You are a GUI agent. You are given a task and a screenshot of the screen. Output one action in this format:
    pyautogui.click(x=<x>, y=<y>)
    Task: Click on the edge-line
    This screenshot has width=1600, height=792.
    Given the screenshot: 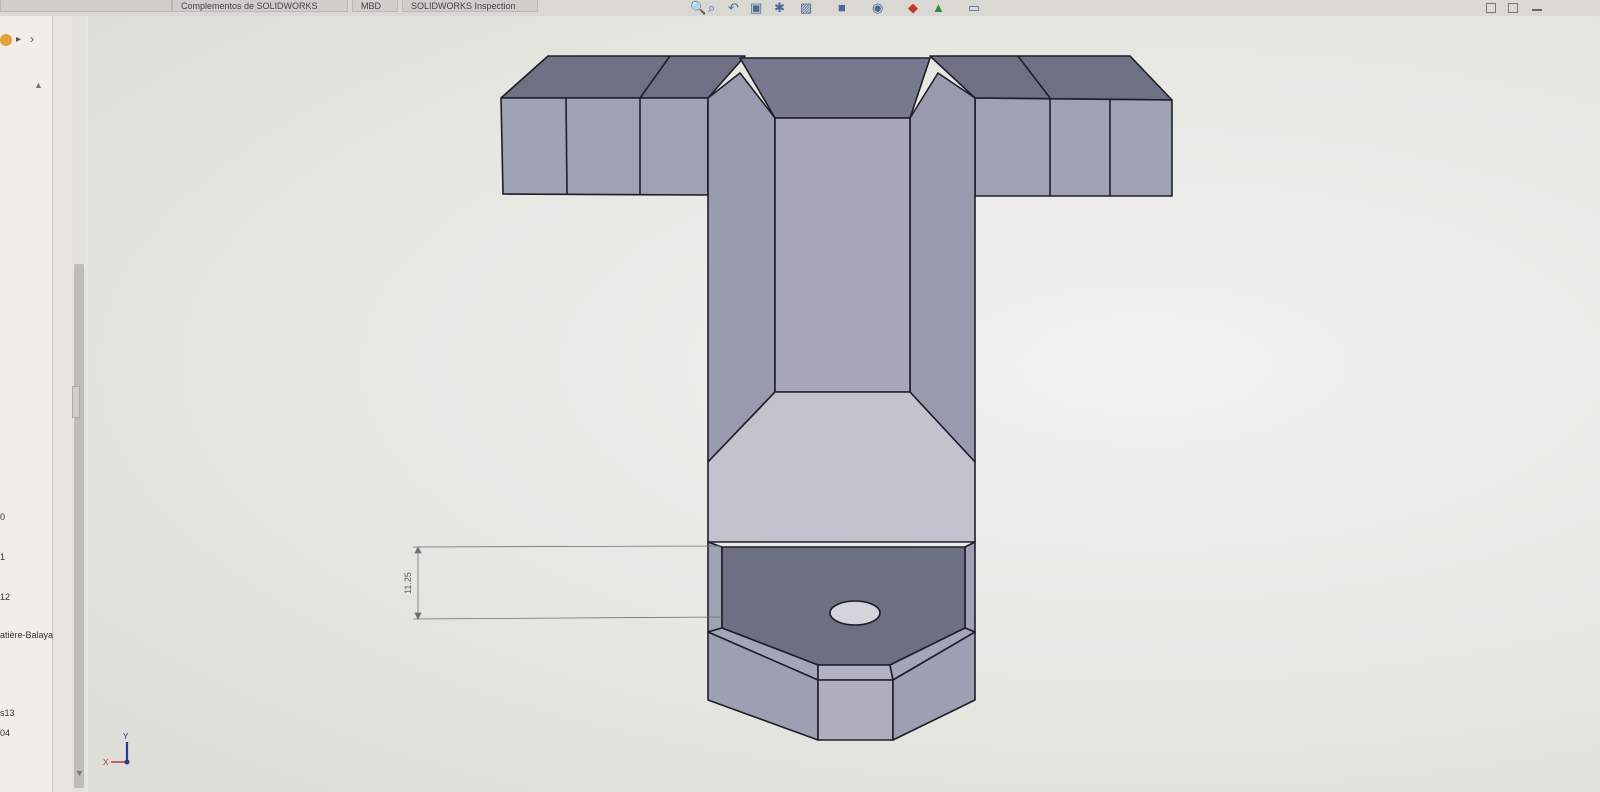 What is the action you would take?
    pyautogui.click(x=566, y=146)
    